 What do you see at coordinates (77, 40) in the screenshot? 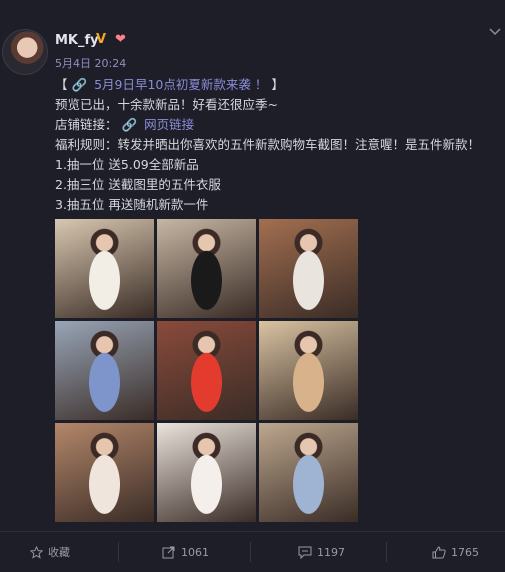
I see `username: MK_fy` at bounding box center [77, 40].